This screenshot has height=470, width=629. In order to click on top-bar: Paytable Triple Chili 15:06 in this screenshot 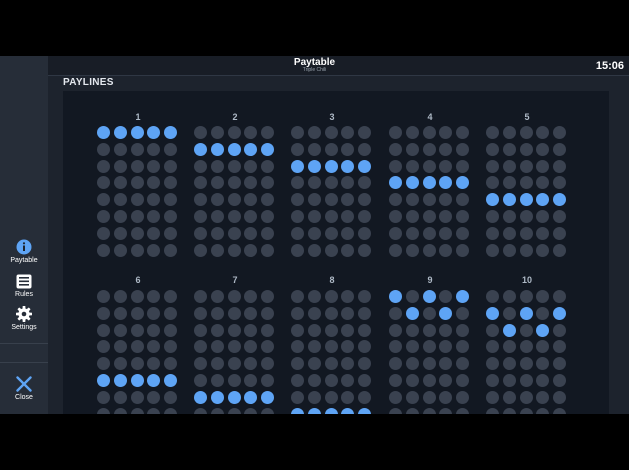, I will do `click(314, 66)`.